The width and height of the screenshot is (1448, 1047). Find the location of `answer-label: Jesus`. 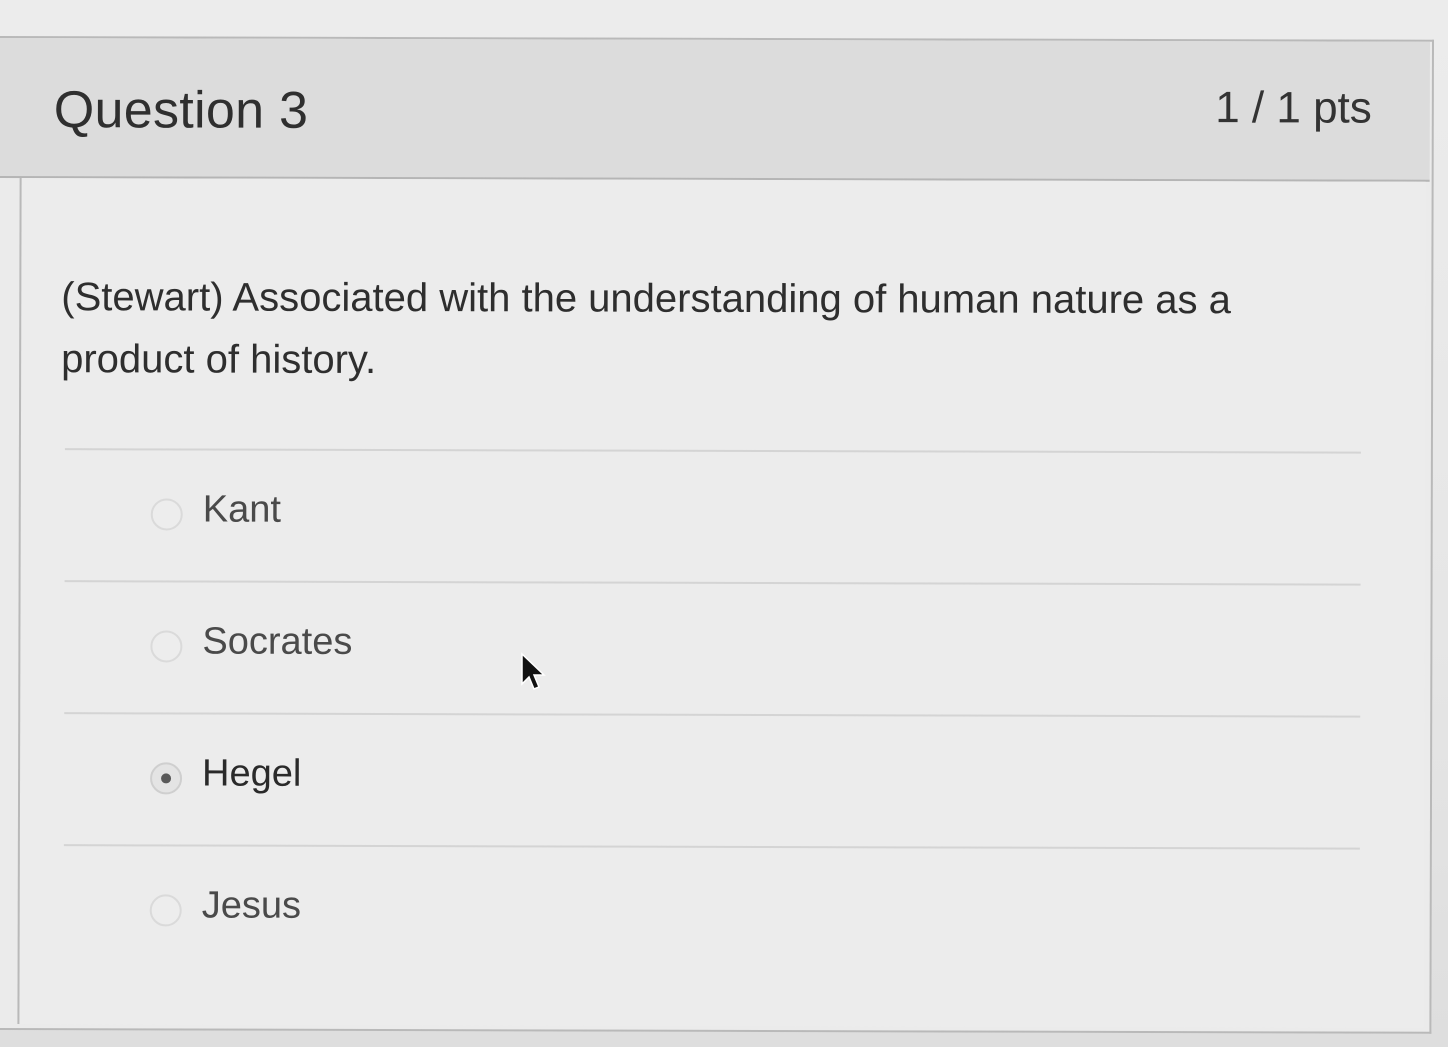

answer-label: Jesus is located at coordinates (251, 906).